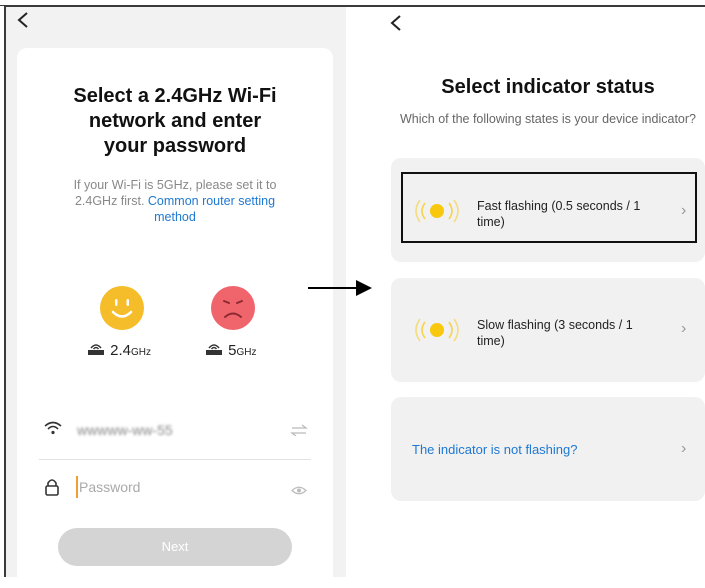 Image resolution: width=705 pixels, height=588 pixels. I want to click on arrow-head-icon, so click(364, 290).